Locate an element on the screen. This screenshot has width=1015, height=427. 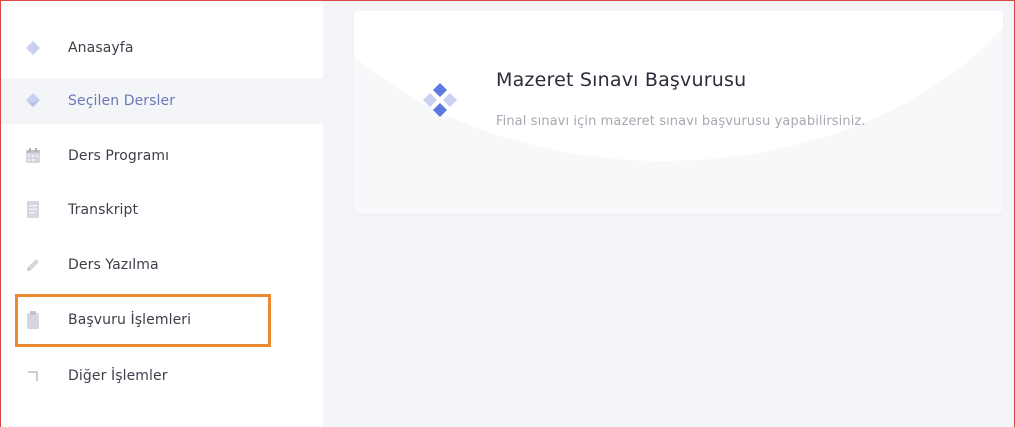
sidebar-item-anasayfa: Anasayfa is located at coordinates (162, 48).